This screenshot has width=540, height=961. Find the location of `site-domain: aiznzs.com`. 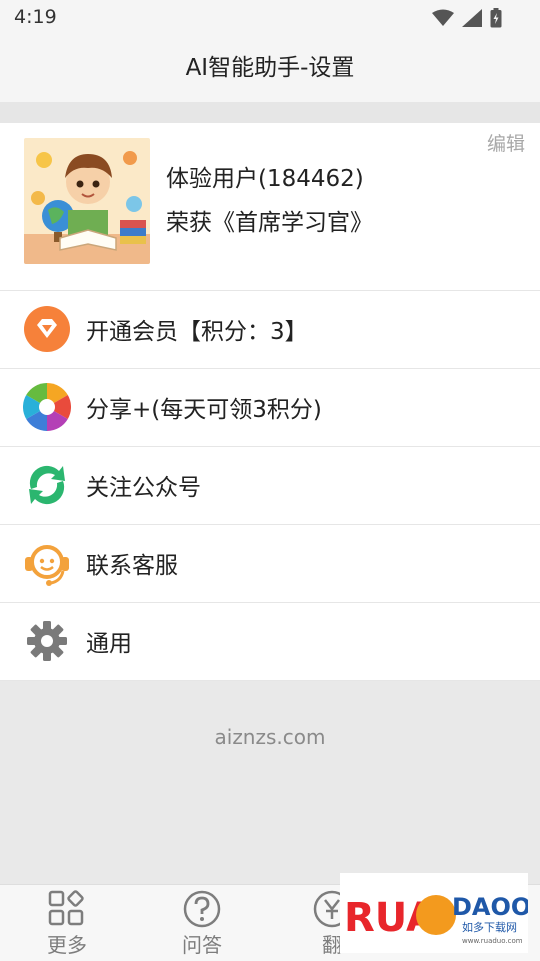

site-domain: aiznzs.com is located at coordinates (270, 737).